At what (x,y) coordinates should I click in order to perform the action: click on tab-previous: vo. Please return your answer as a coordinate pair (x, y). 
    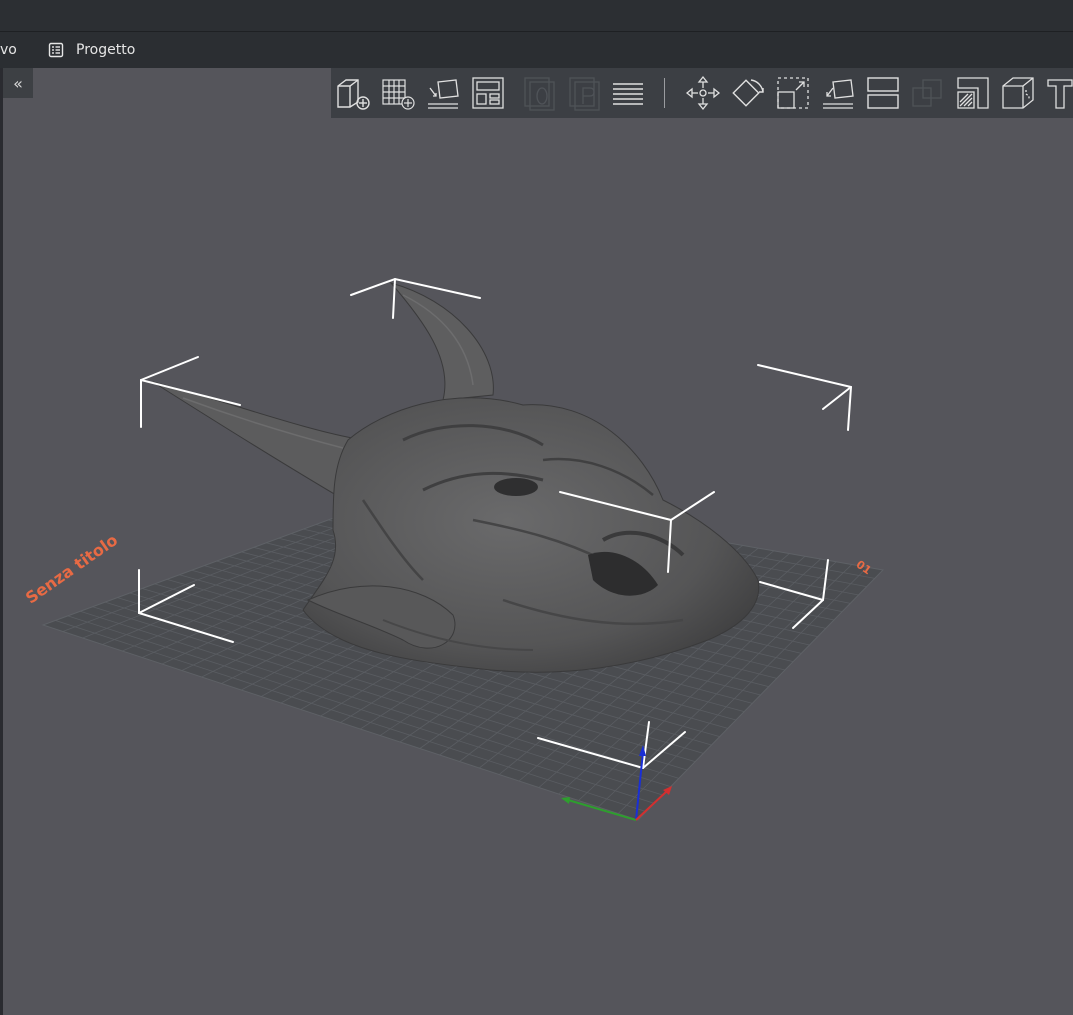
    Looking at the image, I should click on (8, 50).